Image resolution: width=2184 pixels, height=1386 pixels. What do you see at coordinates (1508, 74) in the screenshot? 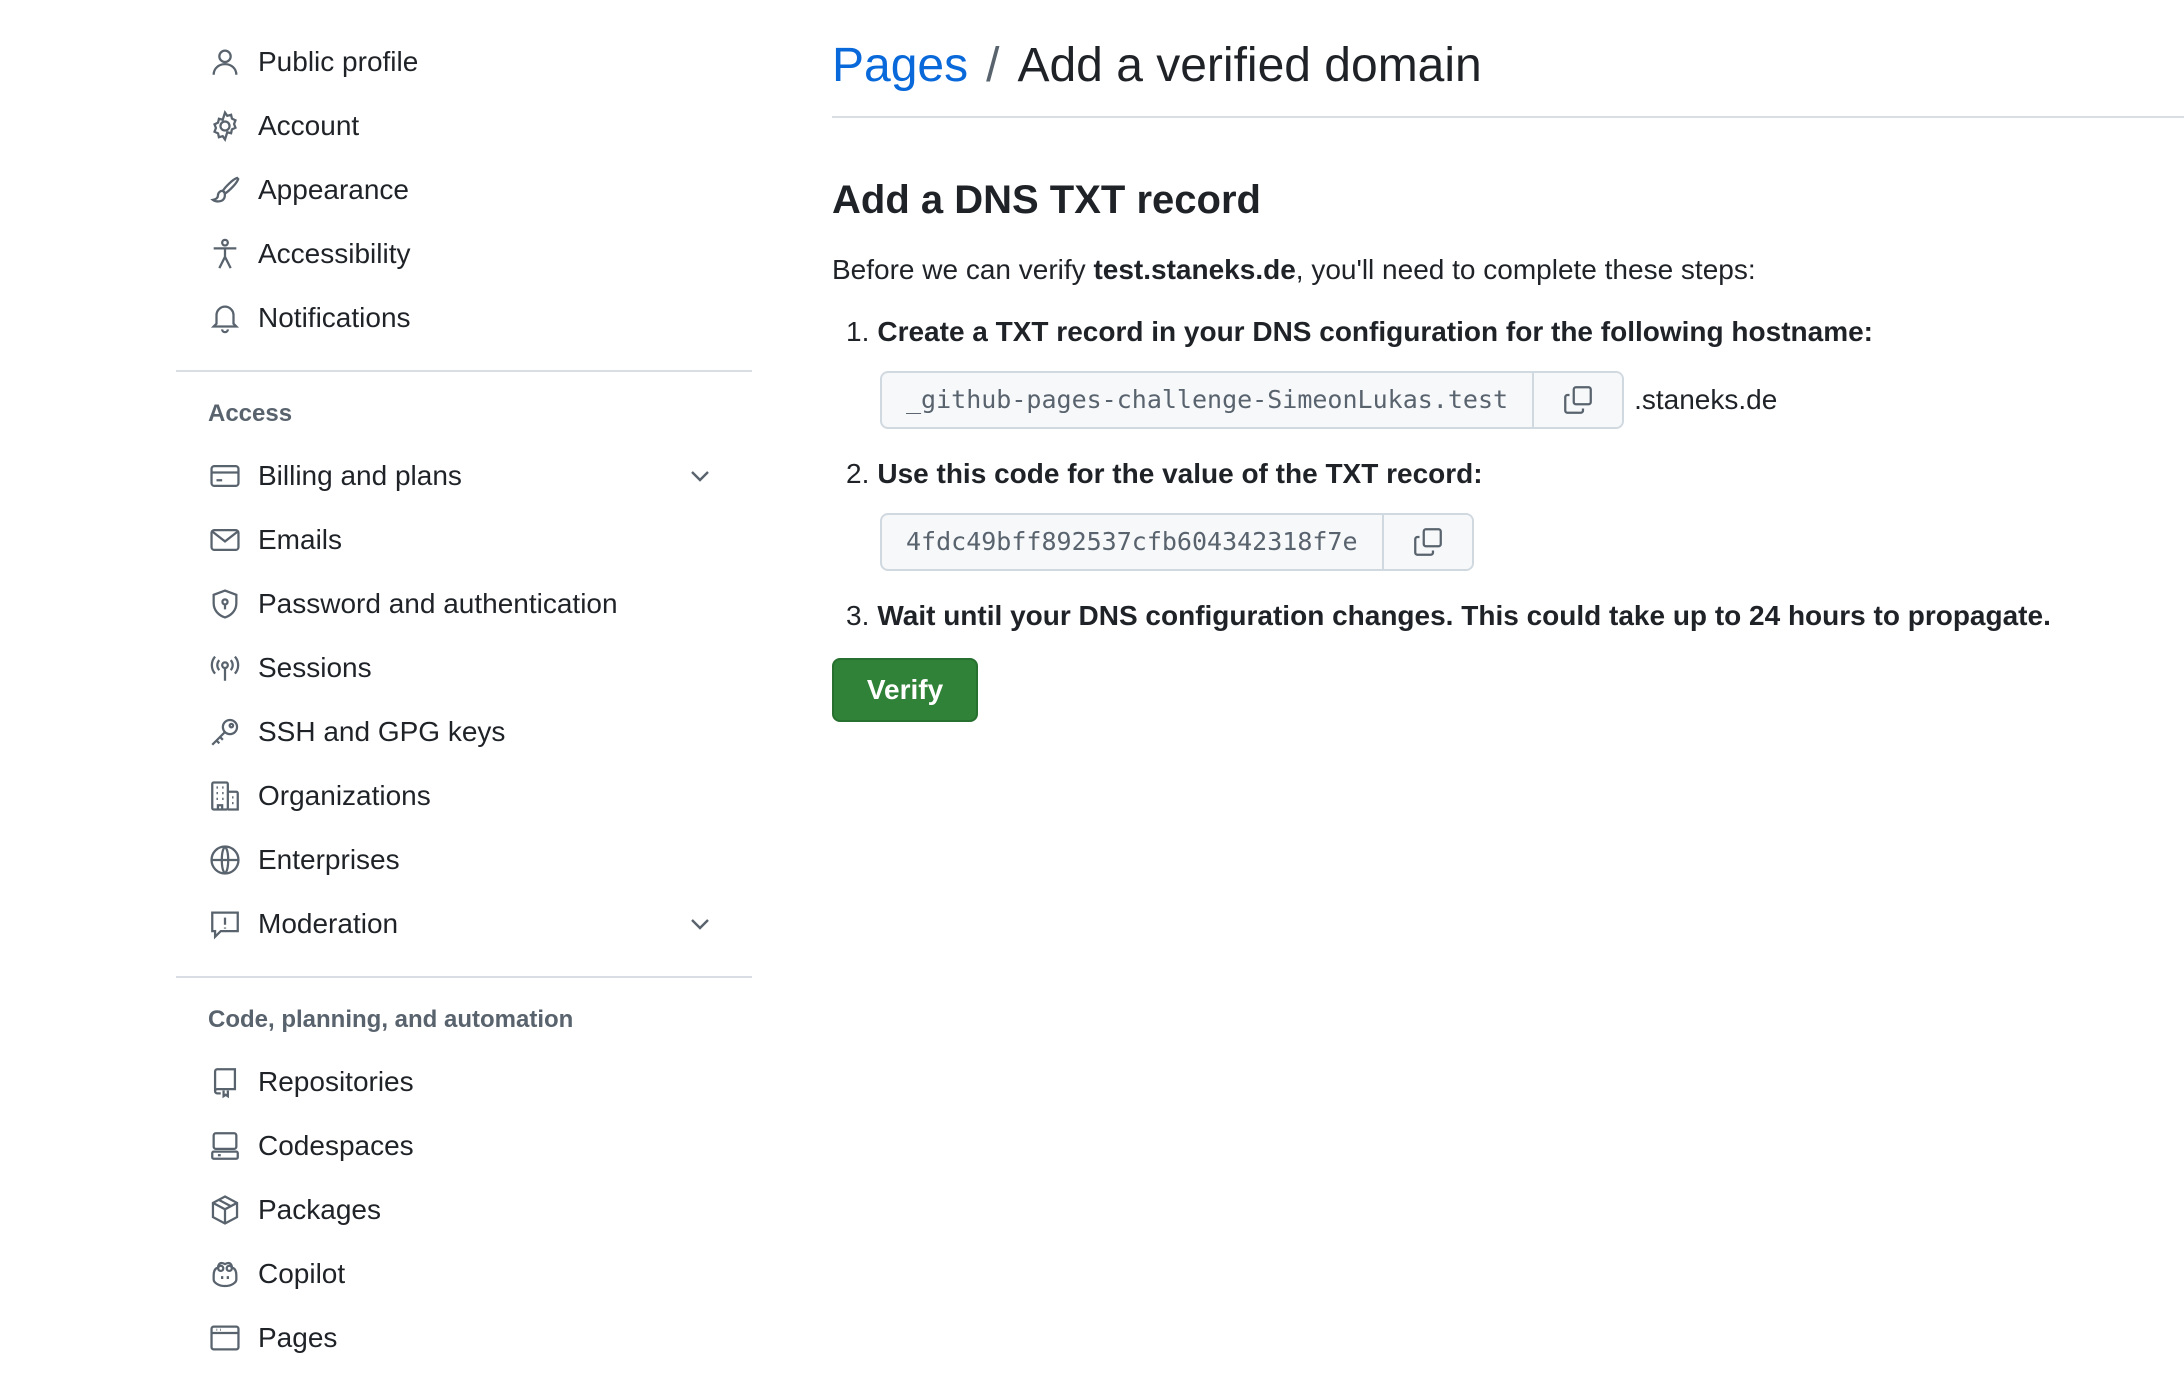
I see `breadcrumb: Pages / Add a verified domain` at bounding box center [1508, 74].